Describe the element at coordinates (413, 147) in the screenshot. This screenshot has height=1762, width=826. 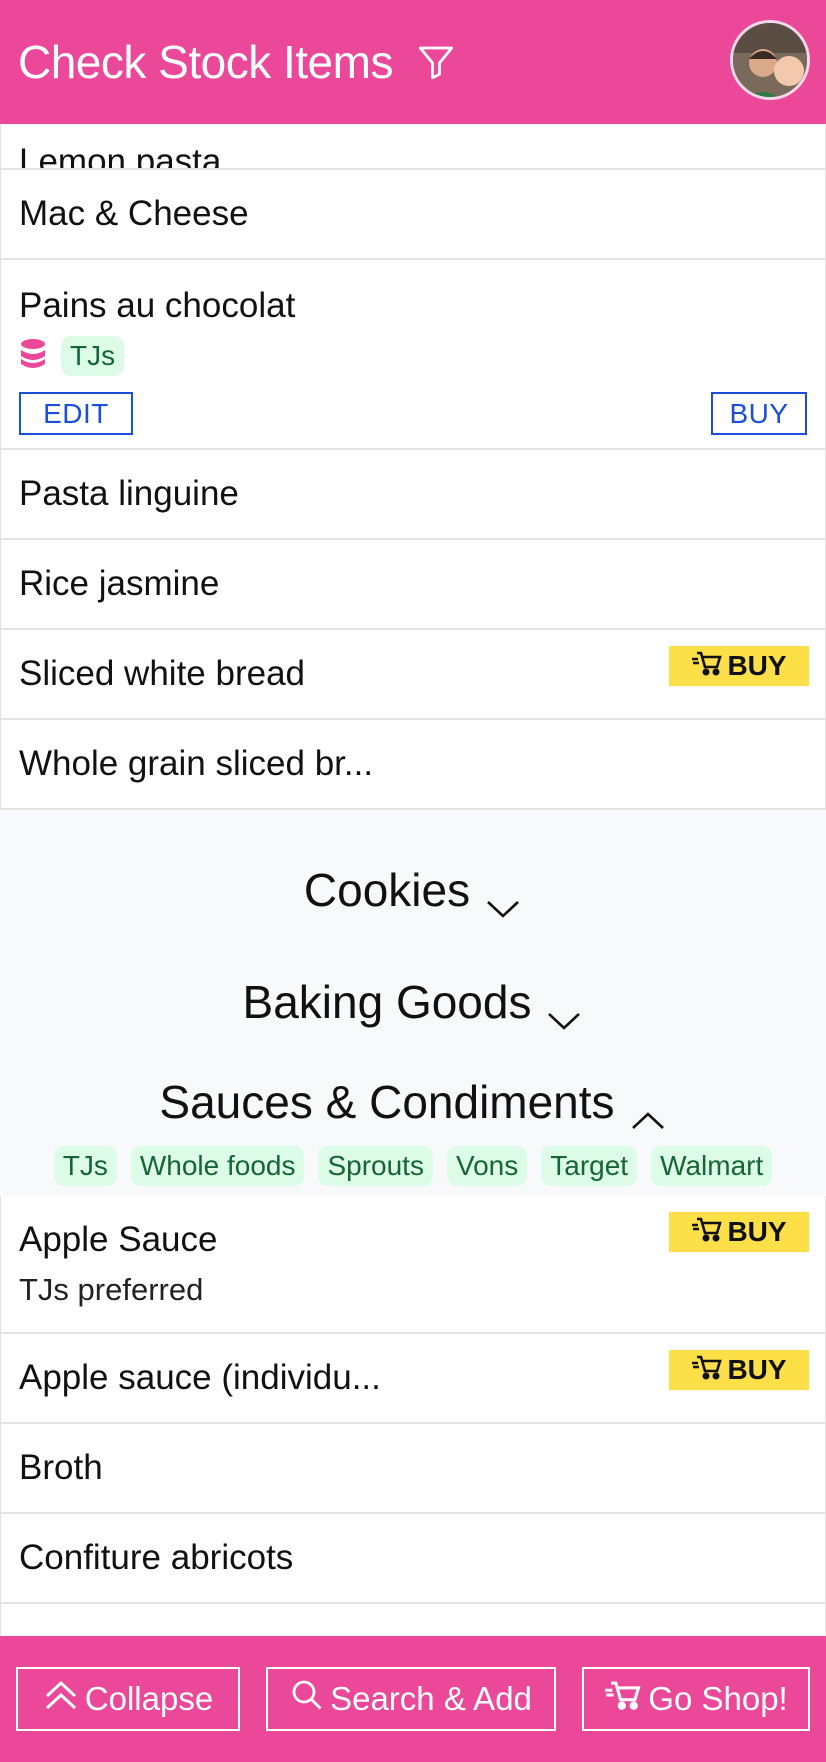
I see `list-item: Lemon pasta` at that location.